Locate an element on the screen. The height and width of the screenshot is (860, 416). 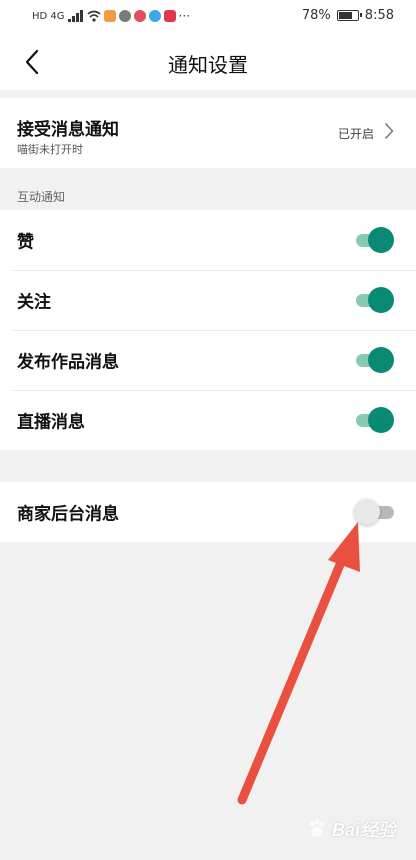
setting-row-merchant: 商家后台消息 is located at coordinates (208, 512).